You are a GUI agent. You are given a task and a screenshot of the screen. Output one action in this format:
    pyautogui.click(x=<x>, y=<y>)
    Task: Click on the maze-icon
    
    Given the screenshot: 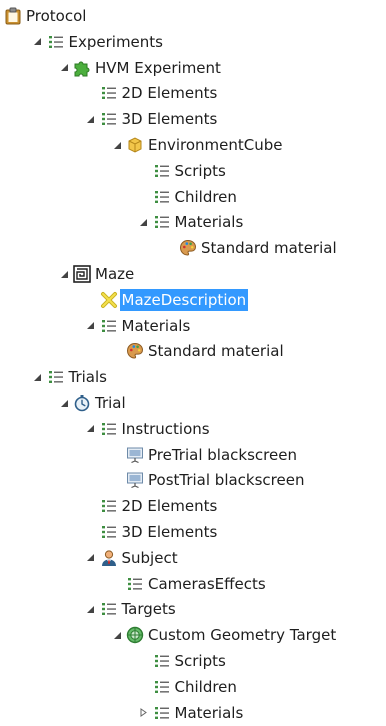 What is the action you would take?
    pyautogui.click(x=82, y=274)
    